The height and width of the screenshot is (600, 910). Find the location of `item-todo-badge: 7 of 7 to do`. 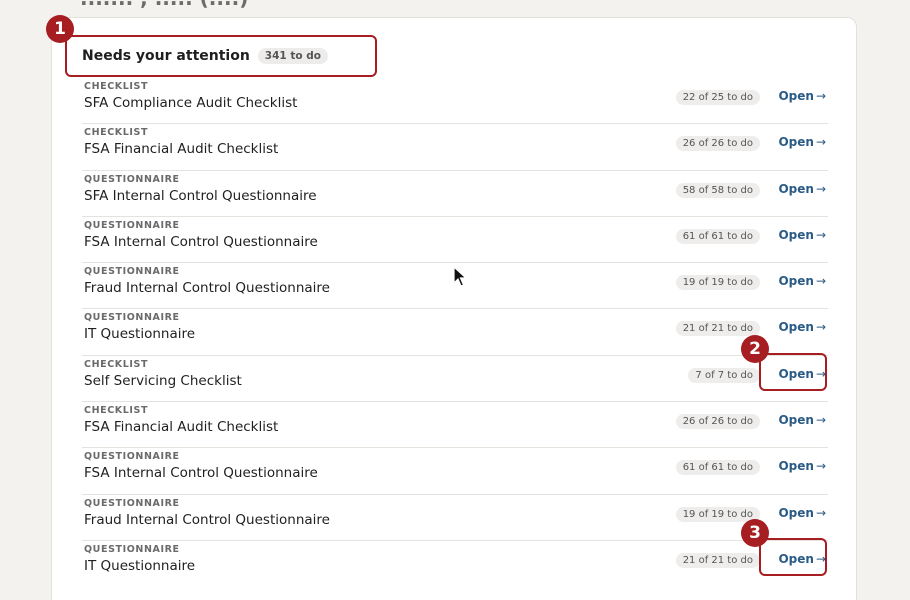

item-todo-badge: 7 of 7 to do is located at coordinates (724, 375).